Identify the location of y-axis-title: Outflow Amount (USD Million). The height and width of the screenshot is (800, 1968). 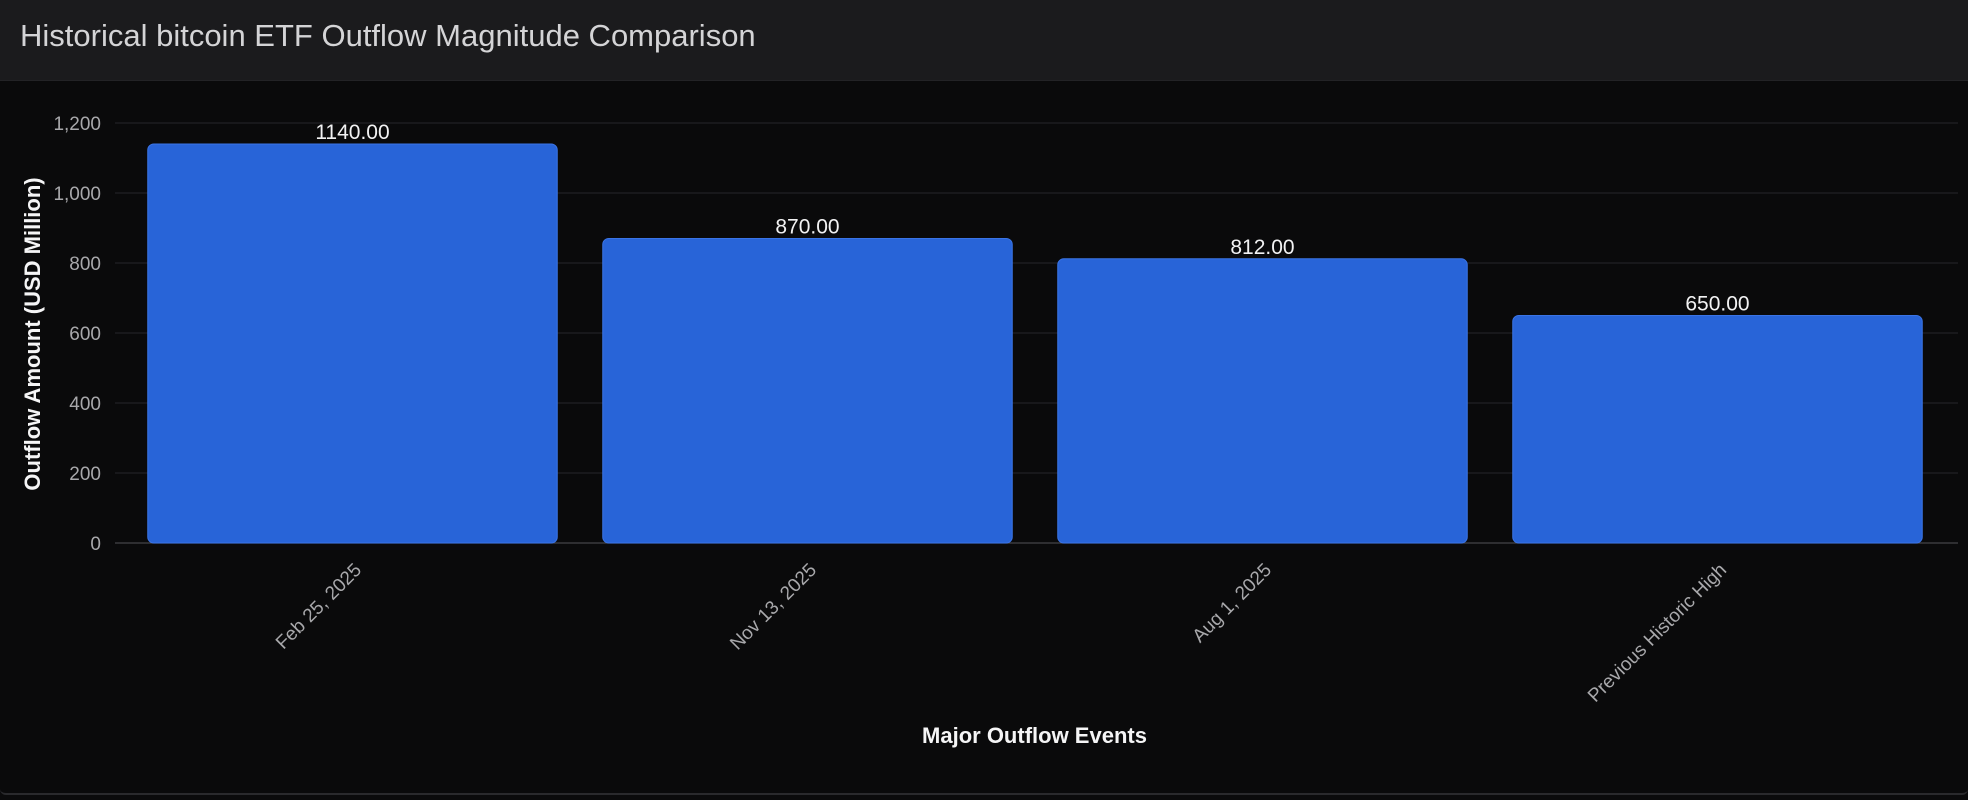
(32, 333).